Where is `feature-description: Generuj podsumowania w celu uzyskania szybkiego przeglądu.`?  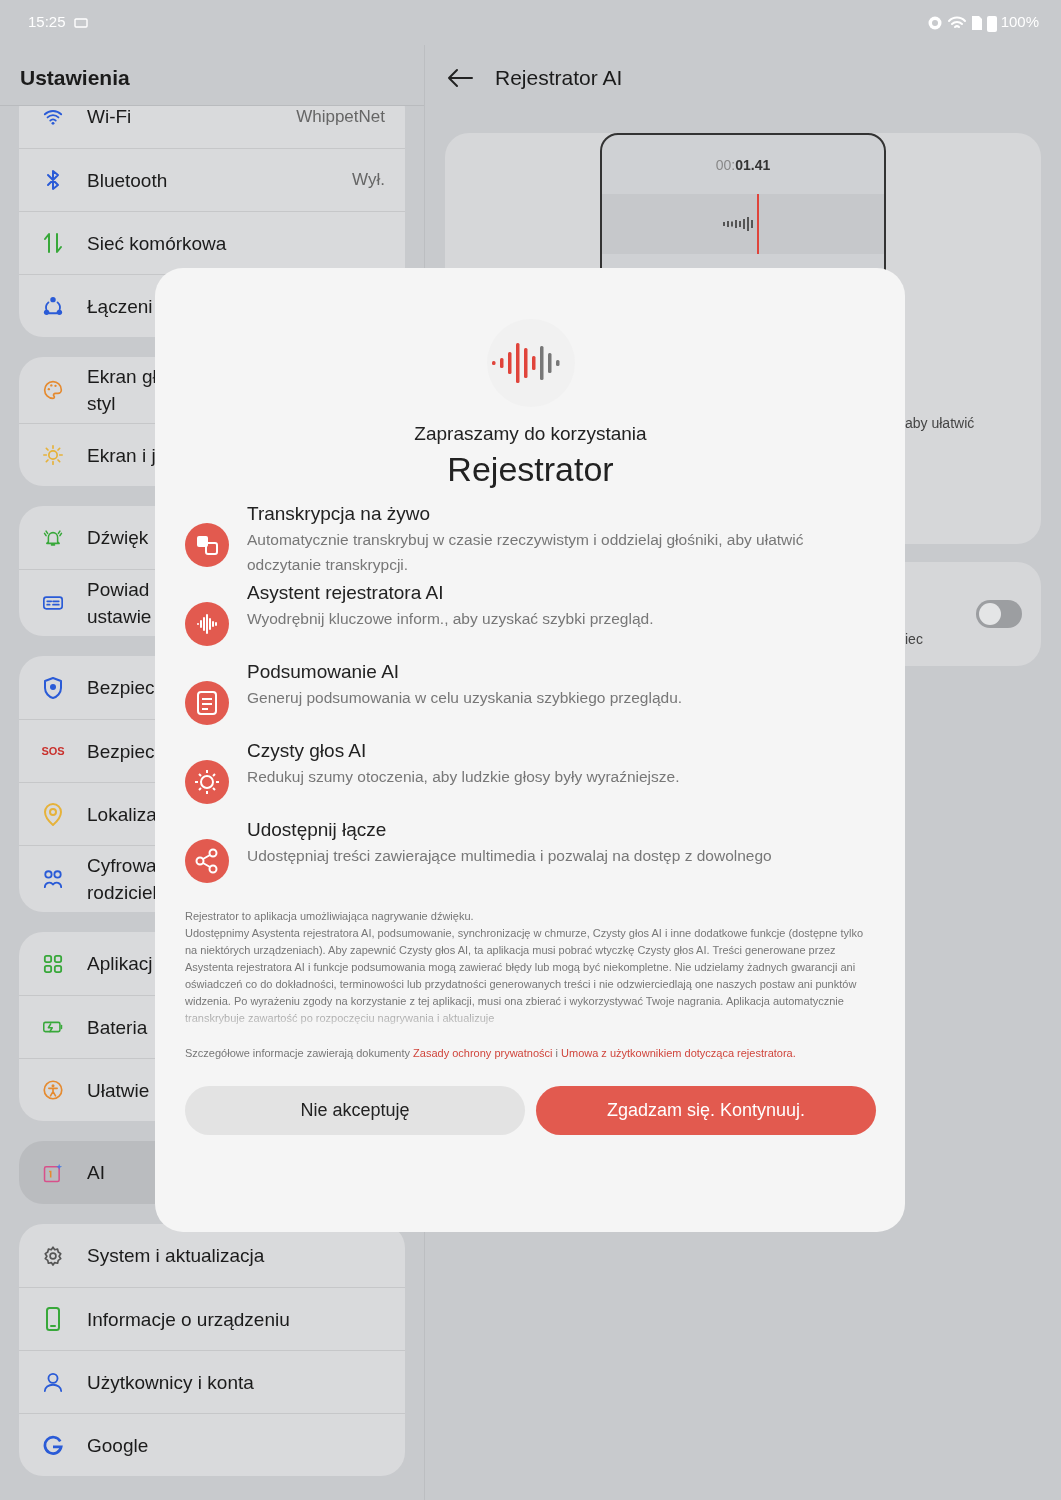 feature-description: Generuj podsumowania w celu uzyskania szybkiego przeglądu. is located at coordinates (465, 697).